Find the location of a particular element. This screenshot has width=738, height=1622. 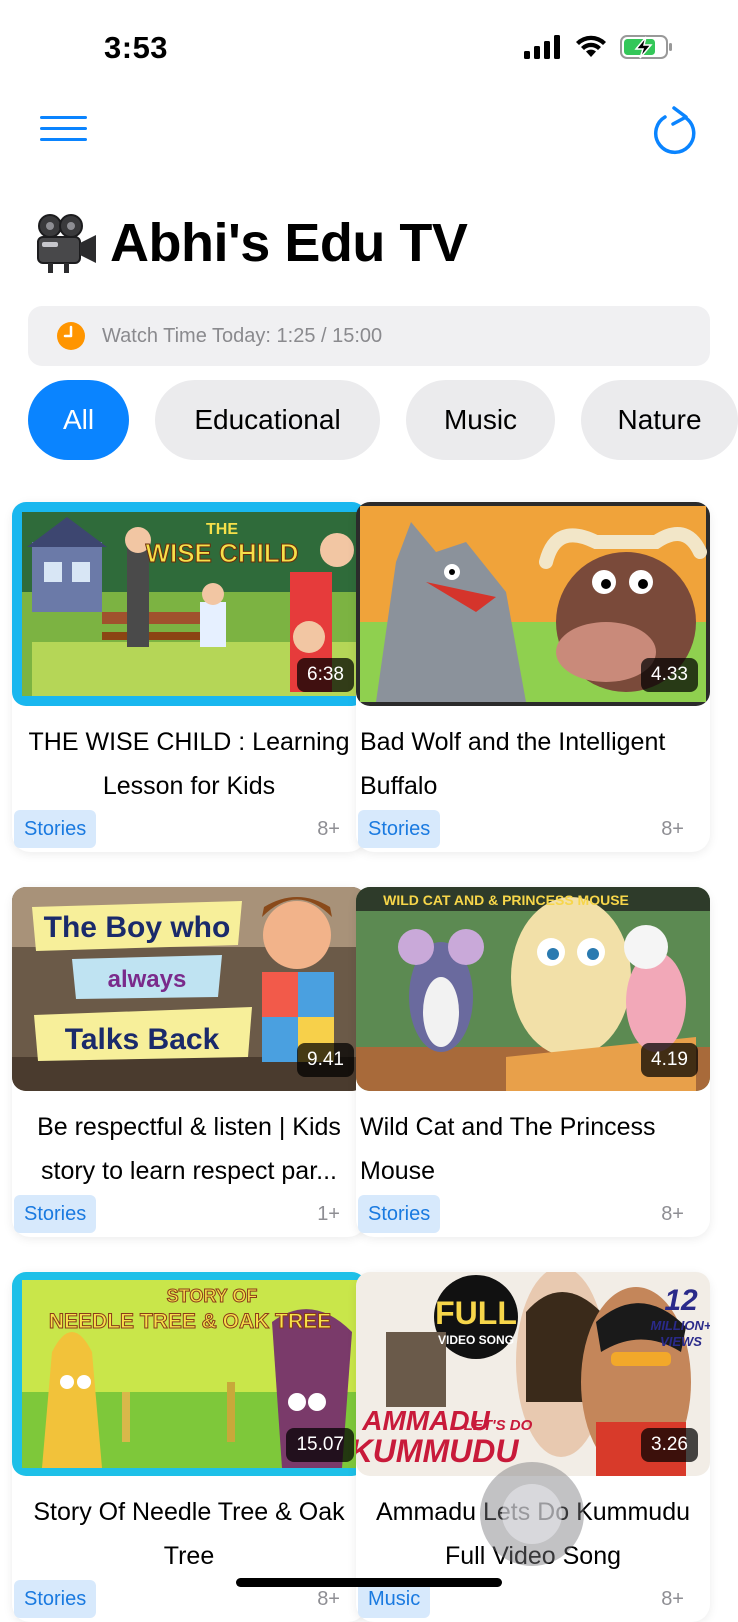

category-nature: Nature is located at coordinates (659, 420).